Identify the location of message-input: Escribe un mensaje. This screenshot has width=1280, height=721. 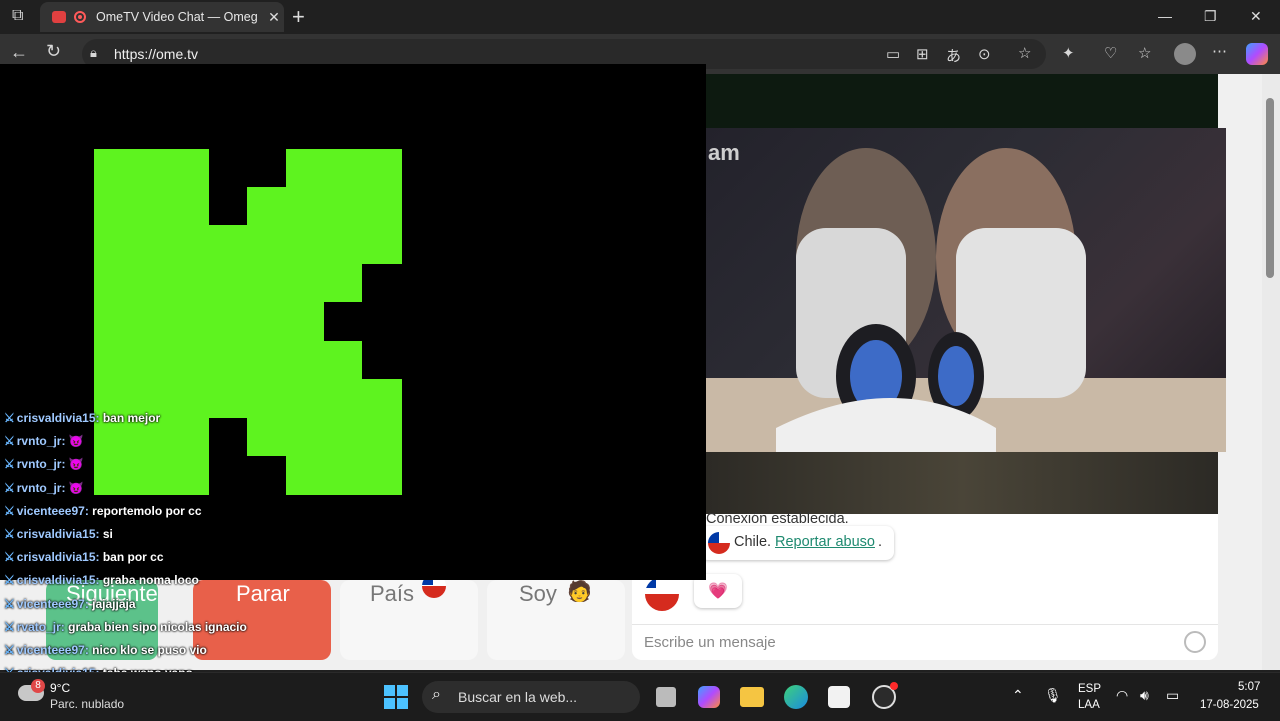
(925, 642).